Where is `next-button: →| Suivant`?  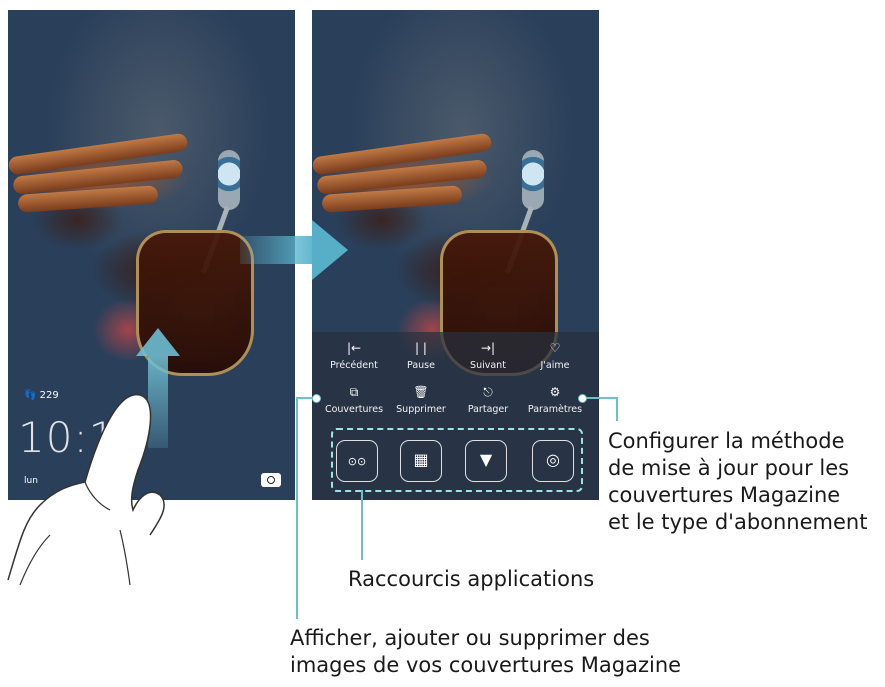
next-button: →| Suivant is located at coordinates (488, 355).